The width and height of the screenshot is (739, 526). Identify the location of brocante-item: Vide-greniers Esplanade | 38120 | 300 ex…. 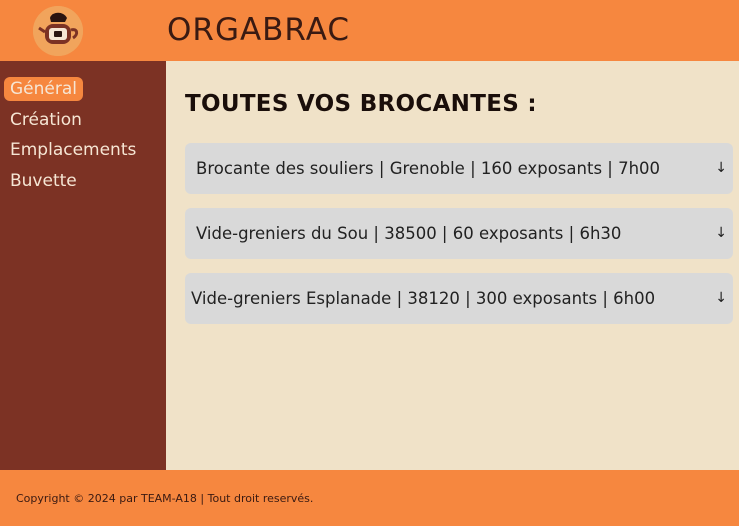
(459, 298).